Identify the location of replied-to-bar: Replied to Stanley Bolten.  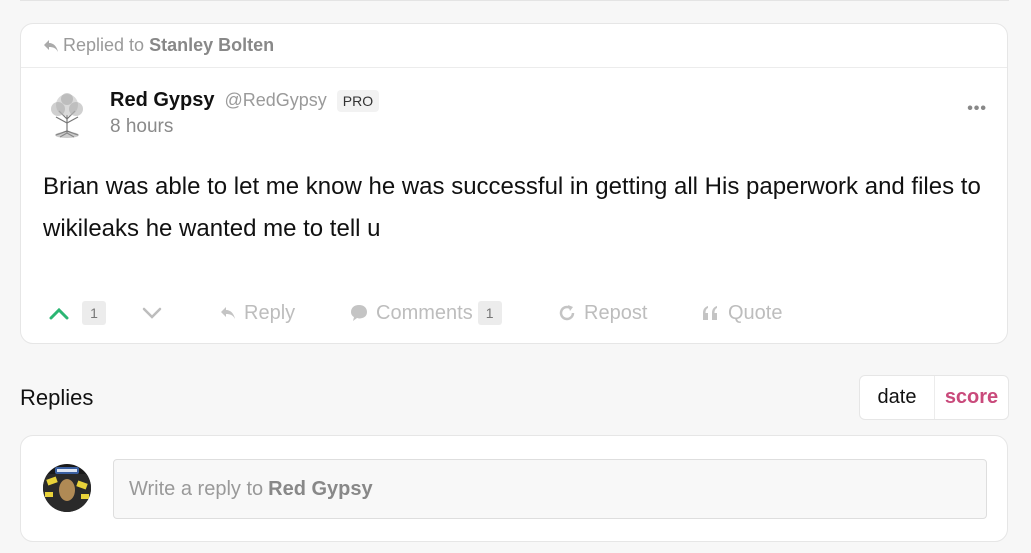
(514, 46).